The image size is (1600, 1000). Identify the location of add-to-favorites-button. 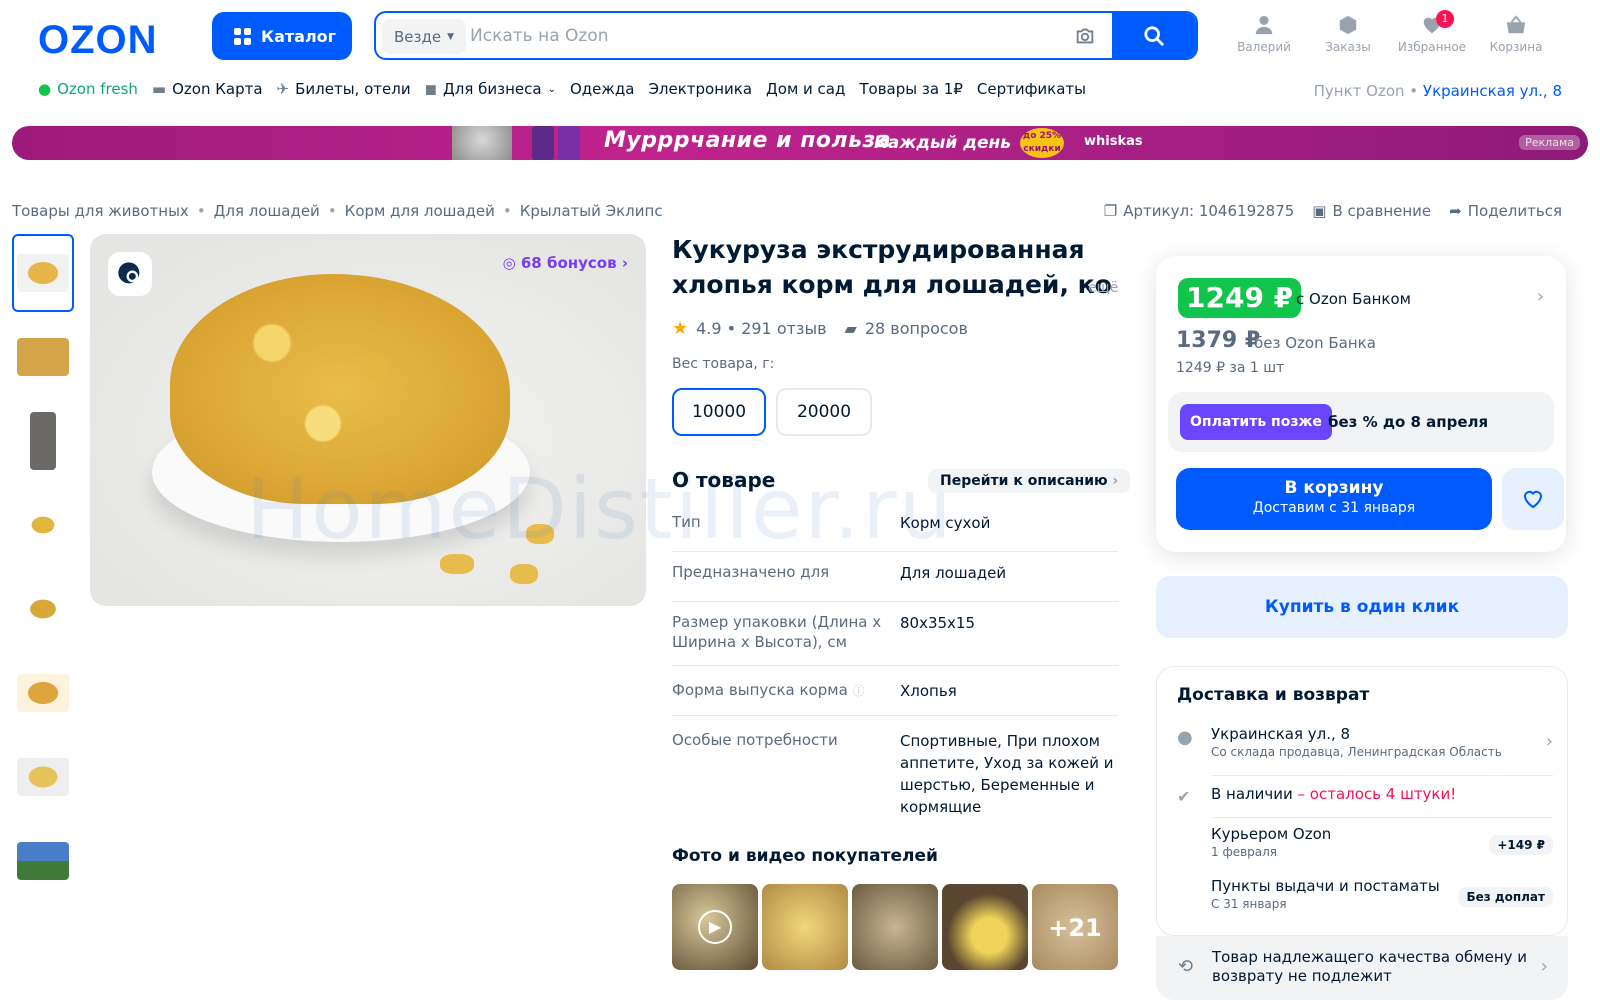
(1533, 499).